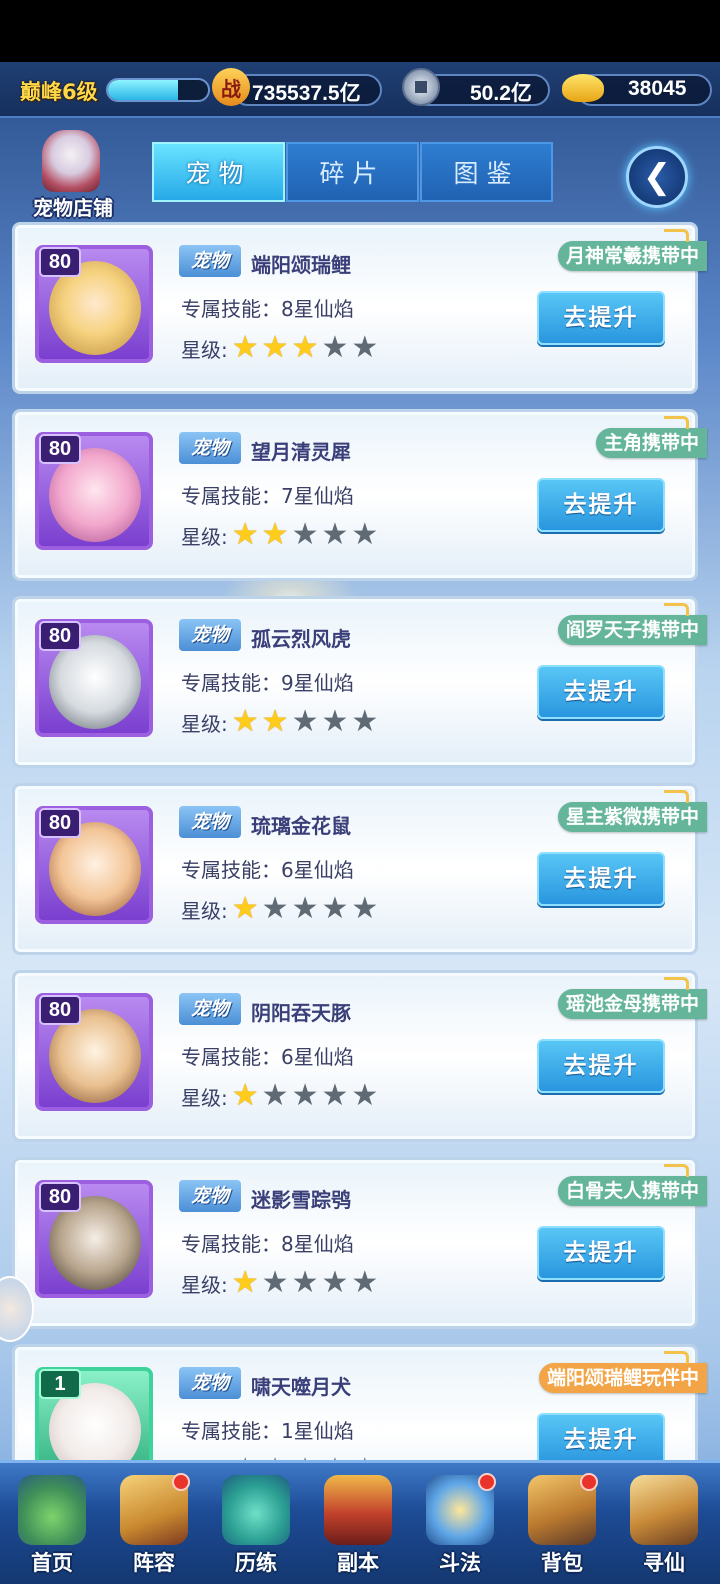 This screenshot has height=1584, width=720. Describe the element at coordinates (632, 1191) in the screenshot. I see `carry-status-tag: 白骨夫人携带中` at that location.